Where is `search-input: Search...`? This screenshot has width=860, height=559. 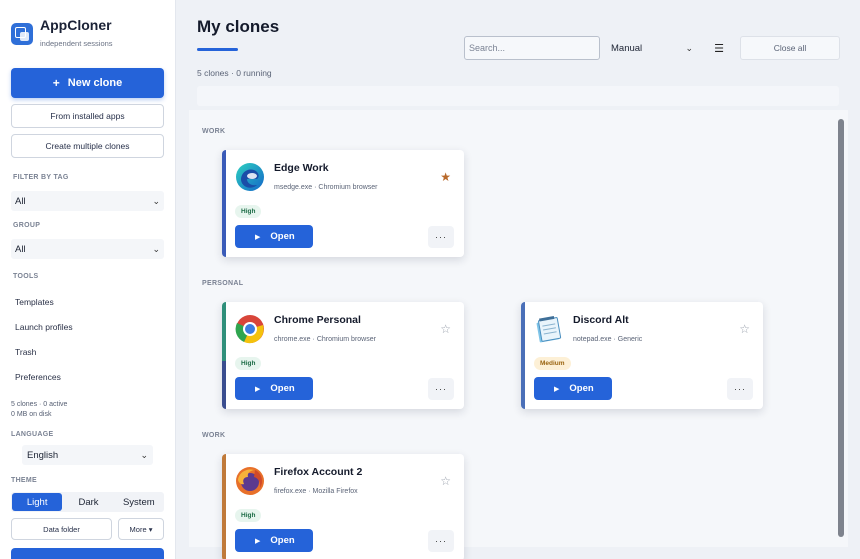 search-input: Search... is located at coordinates (532, 48).